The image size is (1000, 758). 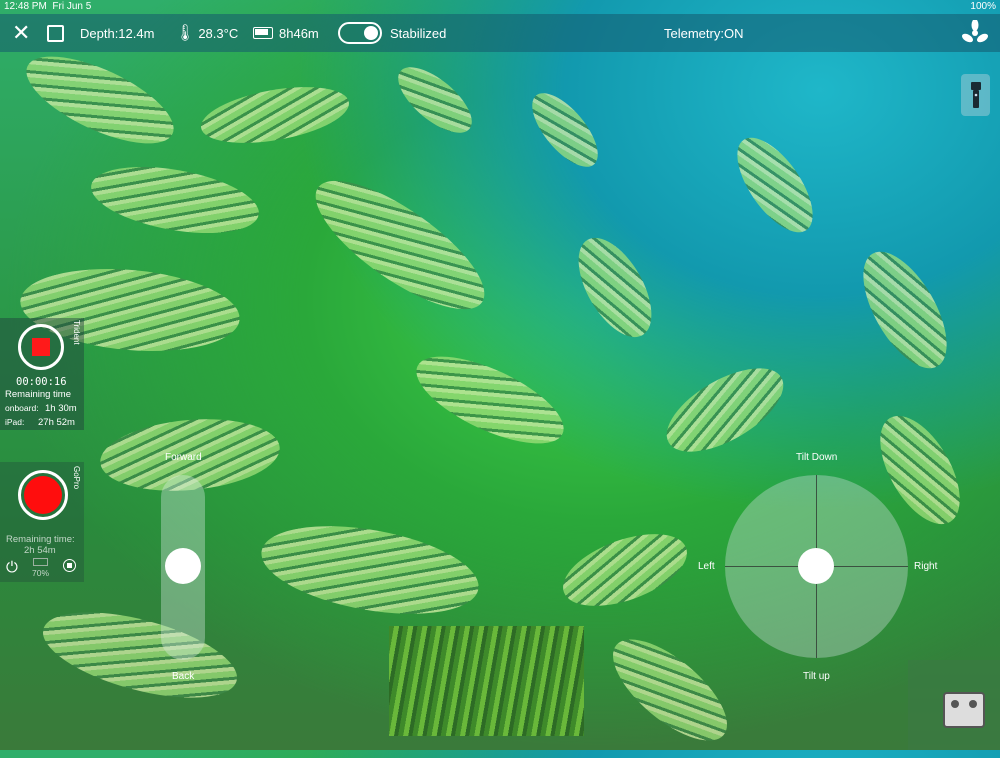 I want to click on gopro-panel: GoPro Remaining time: 2h 54m ⏻ 70%, so click(x=42, y=522).